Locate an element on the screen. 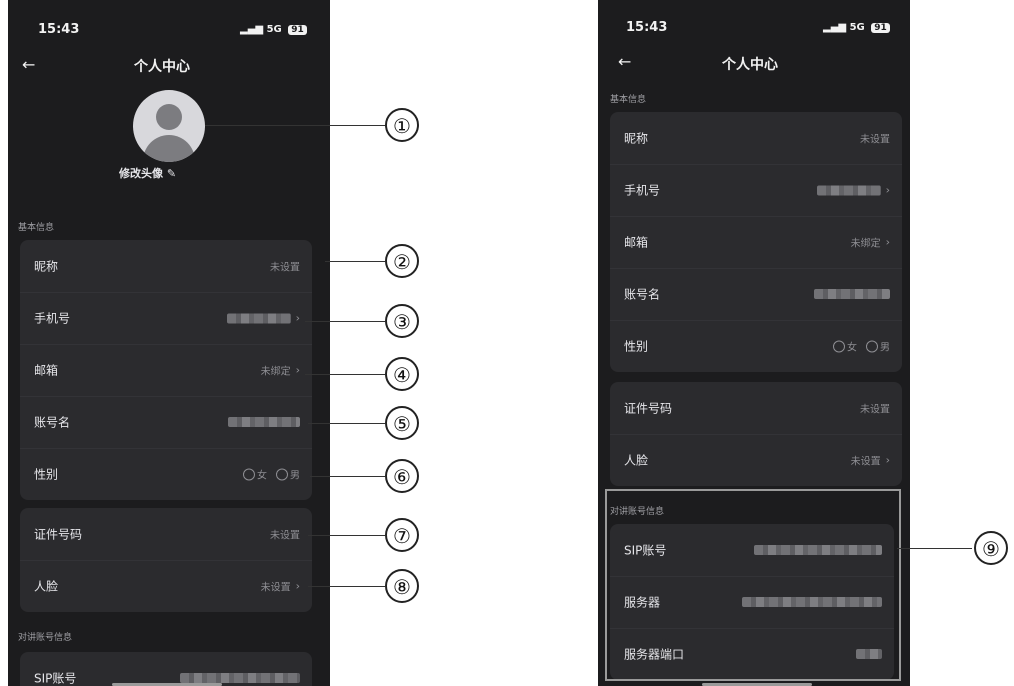 The height and width of the screenshot is (686, 1014). id-number-value: 未设置 is located at coordinates (875, 410).